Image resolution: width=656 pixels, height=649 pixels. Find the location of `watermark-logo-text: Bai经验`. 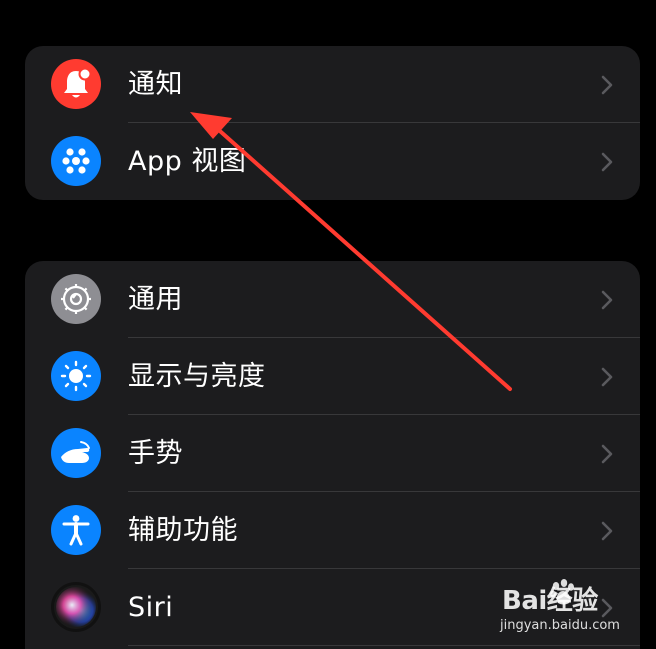

watermark-logo-text: Bai经验 is located at coordinates (550, 601).